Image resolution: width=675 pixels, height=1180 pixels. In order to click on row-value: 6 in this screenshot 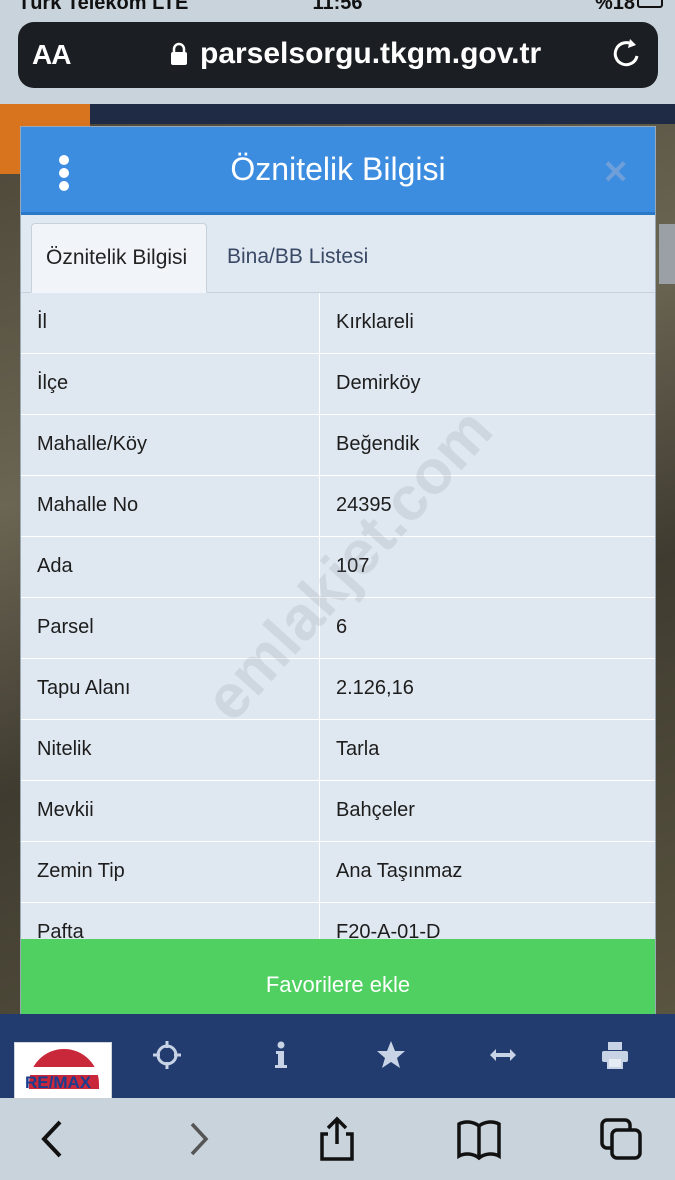, I will do `click(342, 627)`.